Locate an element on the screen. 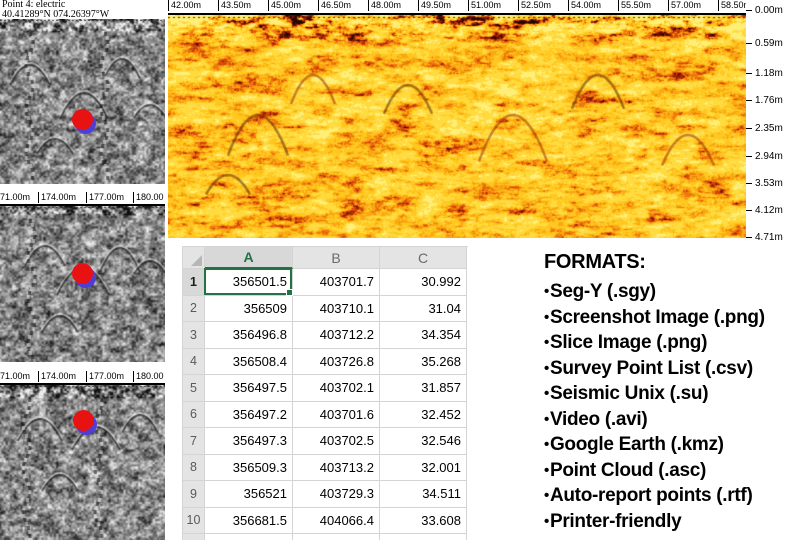  cell: 356508.4 is located at coordinates (249, 361).